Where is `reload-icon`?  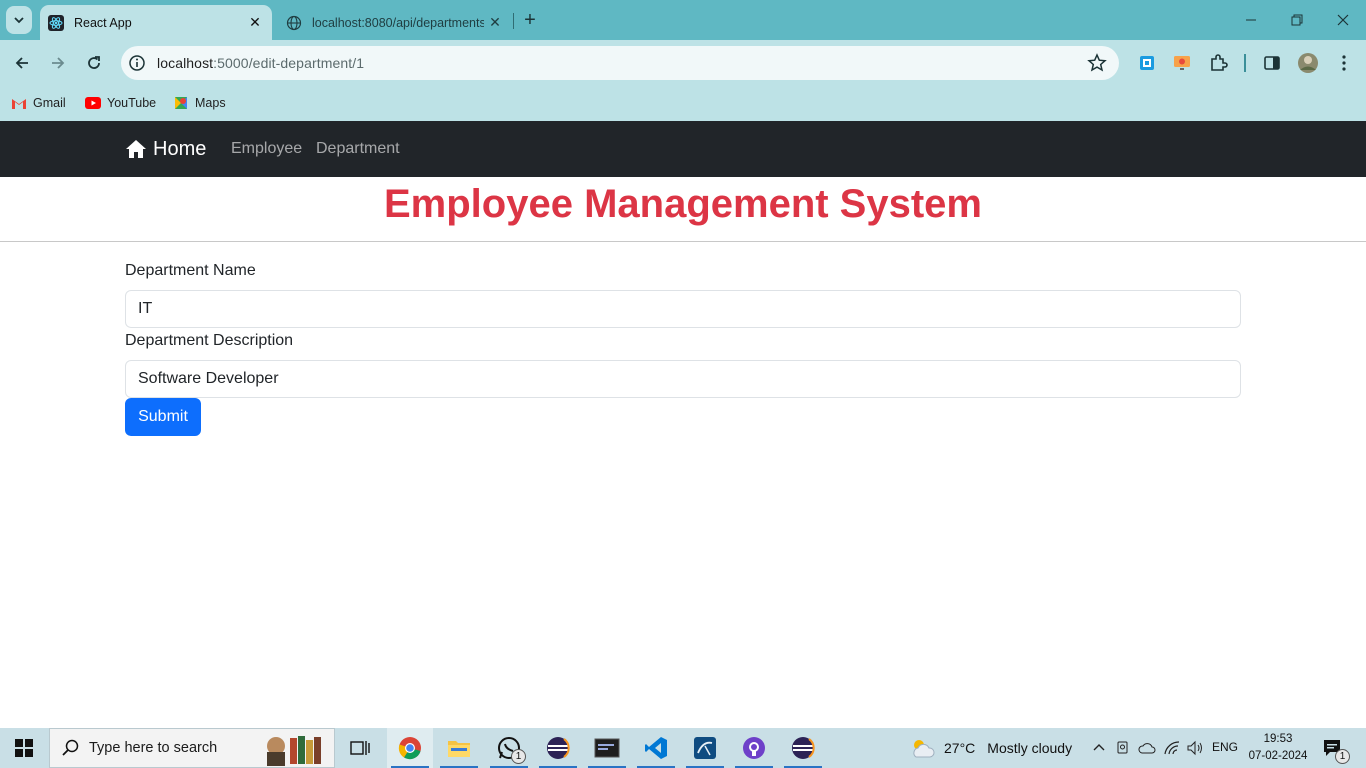
reload-icon is located at coordinates (94, 62).